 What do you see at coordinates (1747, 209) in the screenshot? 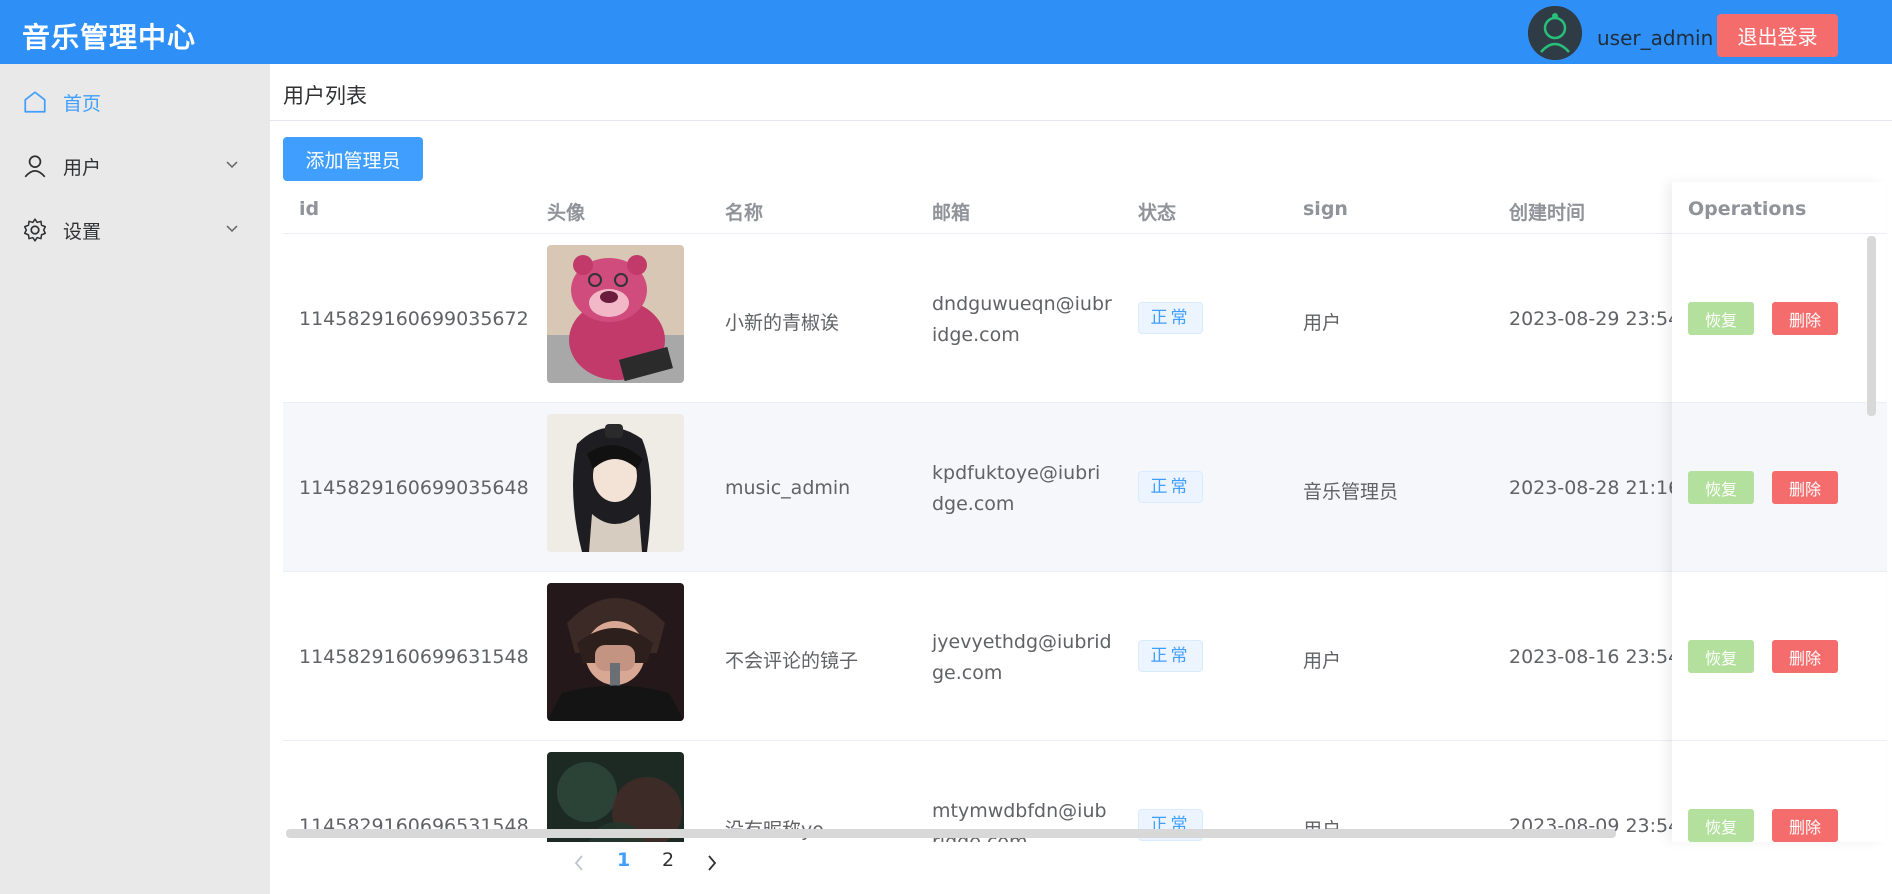
I see `column-header-operations: Operations` at bounding box center [1747, 209].